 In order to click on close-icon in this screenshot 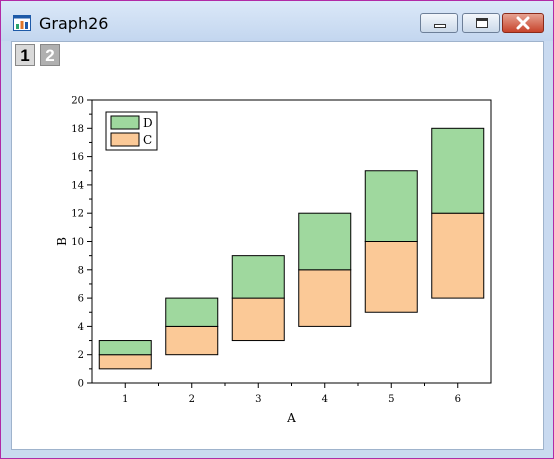, I will do `click(523, 23)`.